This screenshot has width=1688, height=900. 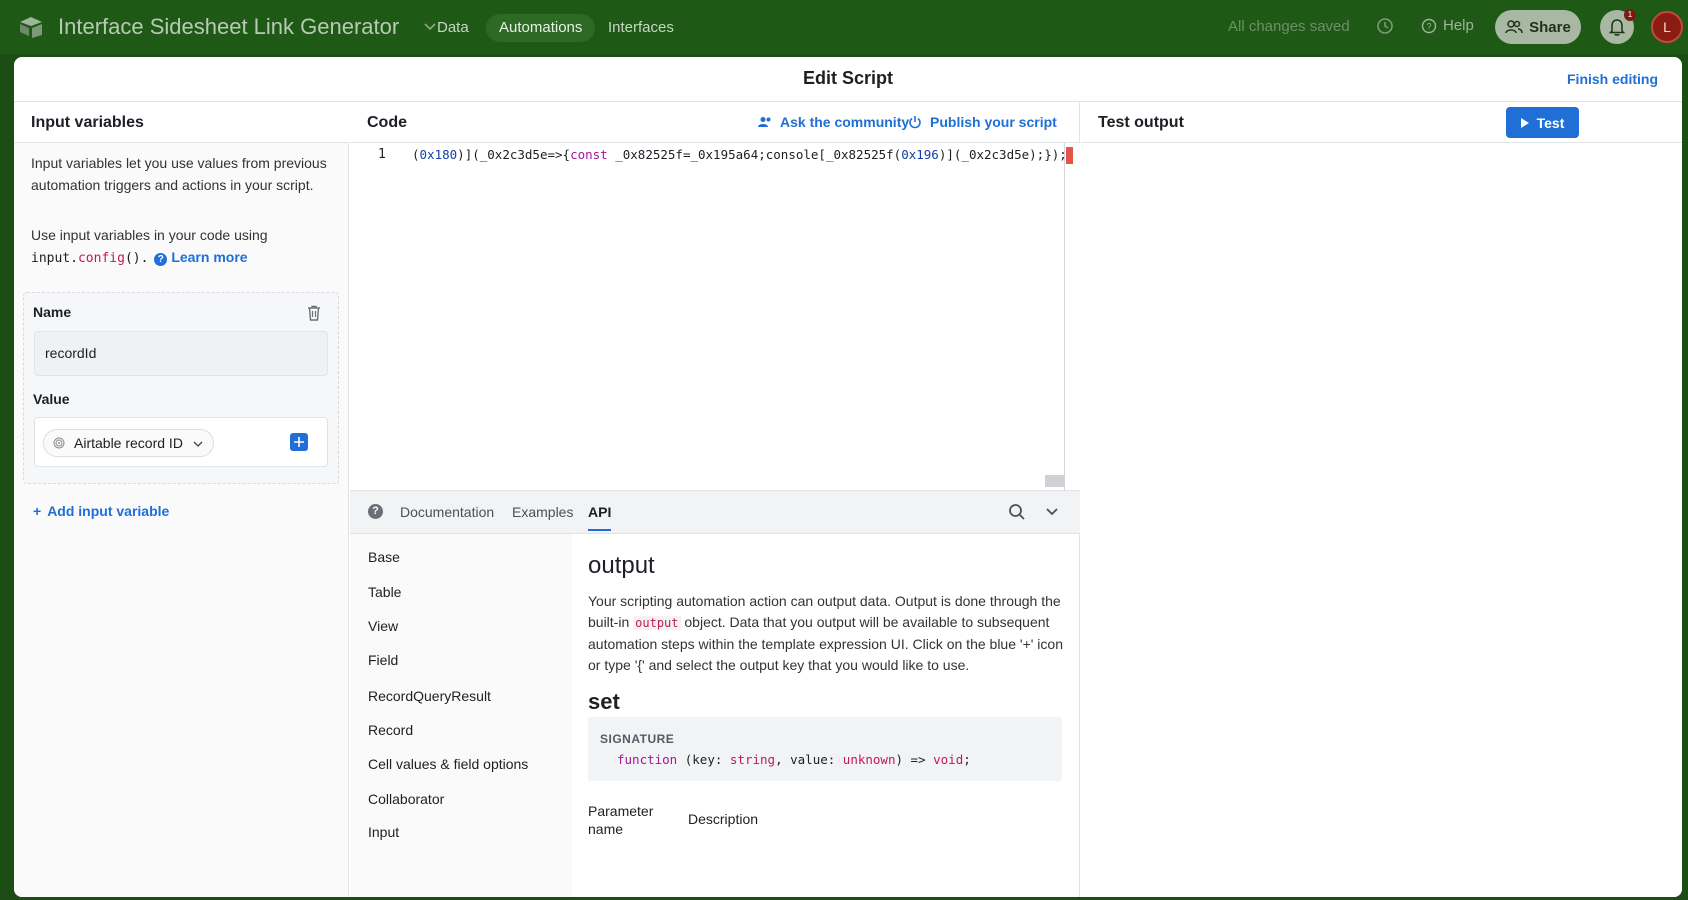 I want to click on dialog-title: Edit Script, so click(x=847, y=78).